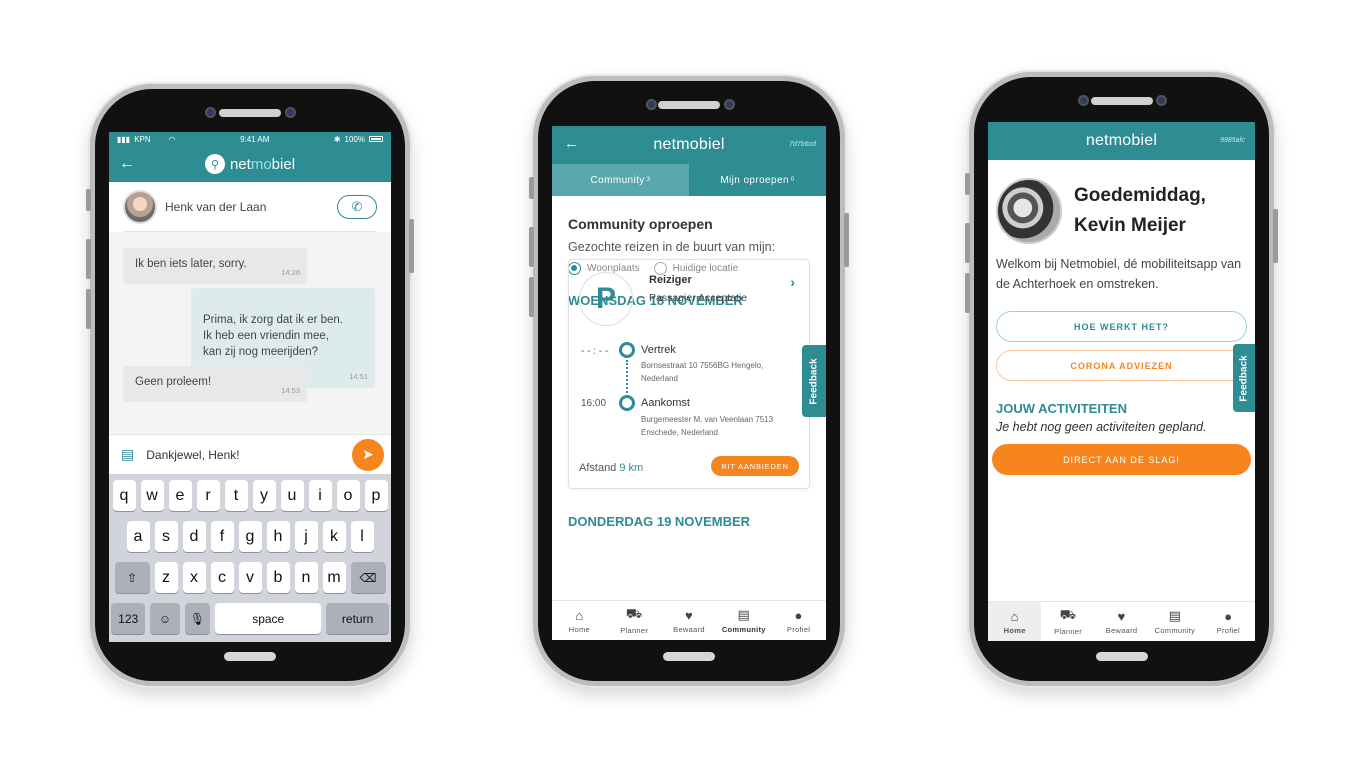 Image resolution: width=1366 pixels, height=768 pixels. I want to click on key: c, so click(222, 577).